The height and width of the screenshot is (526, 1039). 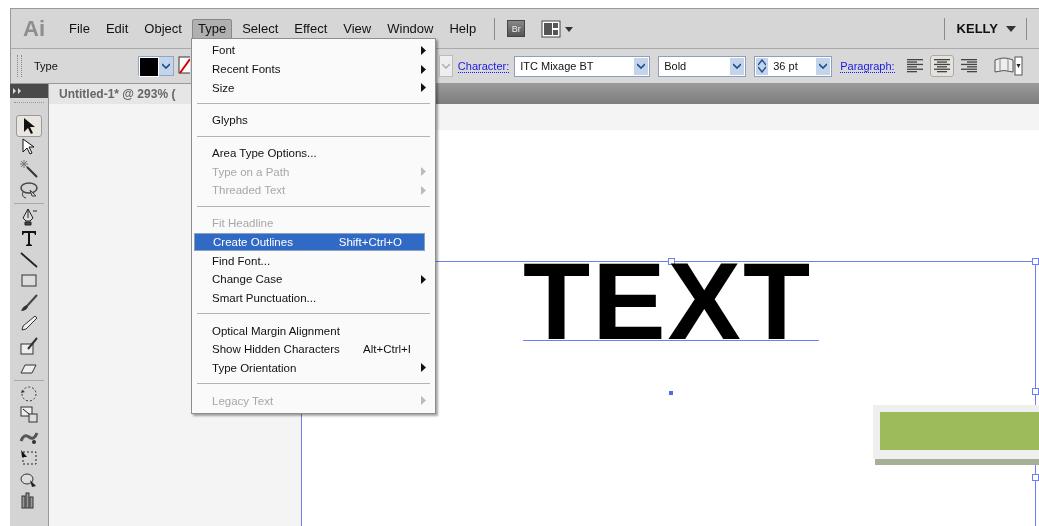 What do you see at coordinates (117, 28) in the screenshot?
I see `menu-item: Edit` at bounding box center [117, 28].